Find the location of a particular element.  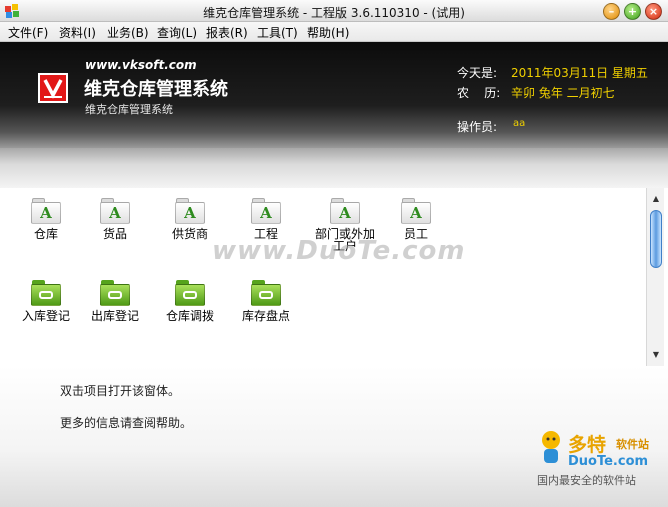

title-bar: 维克仓库管理系统 - 工程版 3.6.110310 - (试用) – + × is located at coordinates (334, 11).